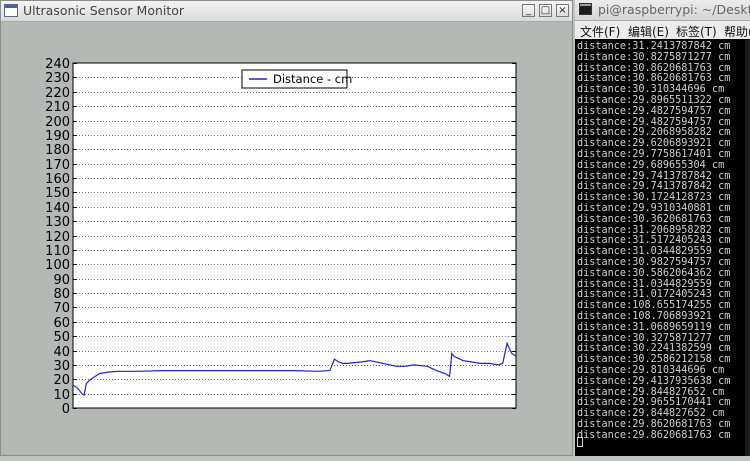 The height and width of the screenshot is (461, 750). Describe the element at coordinates (696, 31) in the screenshot. I see `menu-tabs: 标签(T)` at that location.